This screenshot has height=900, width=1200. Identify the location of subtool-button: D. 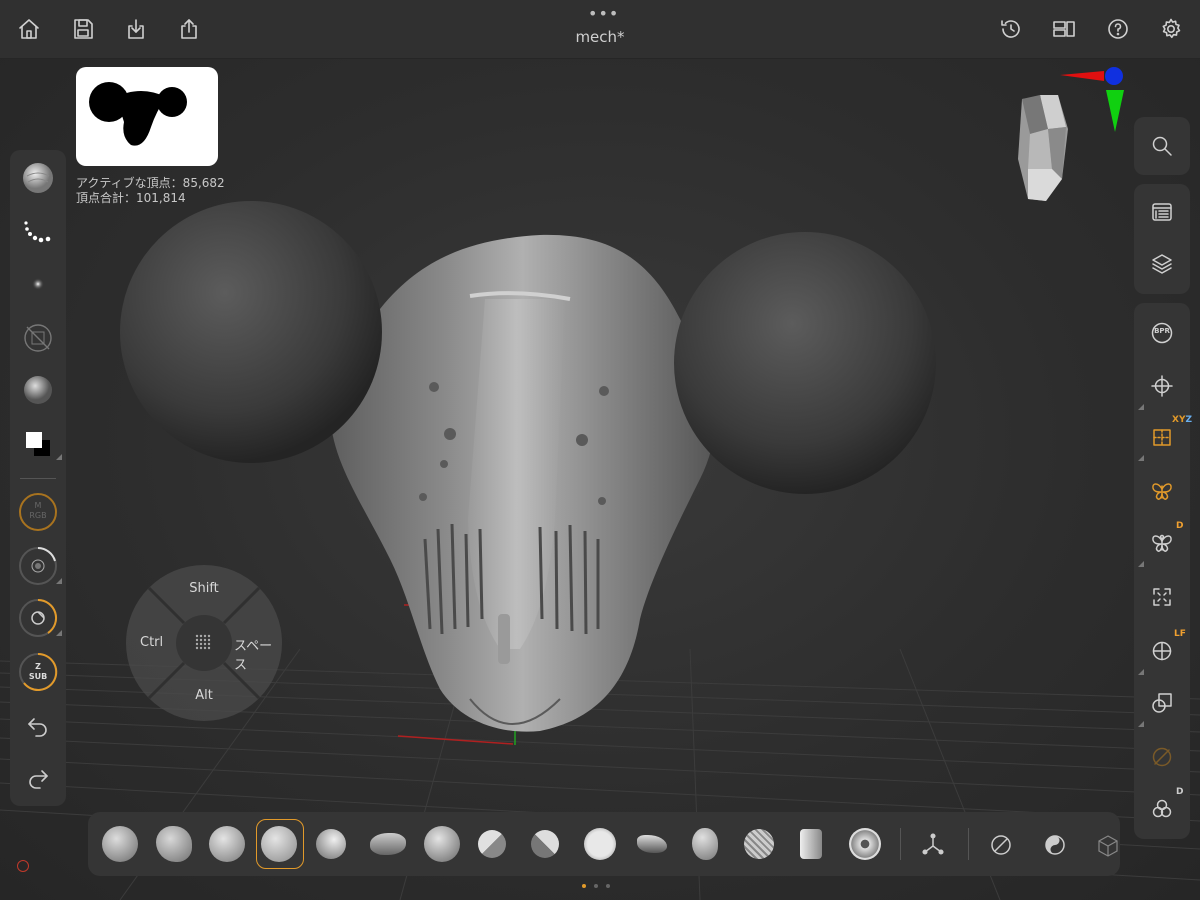
(1163, 808).